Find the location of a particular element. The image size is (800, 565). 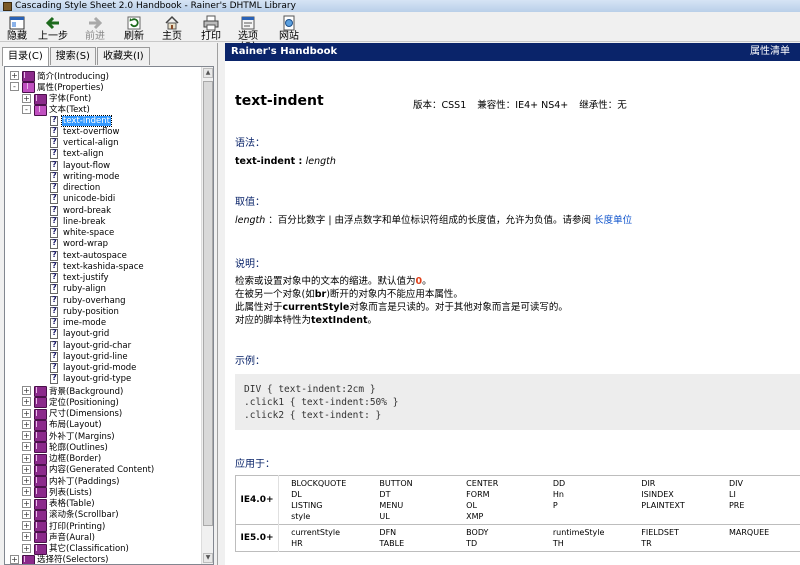

browser-version: IE4.0+ is located at coordinates (257, 500).